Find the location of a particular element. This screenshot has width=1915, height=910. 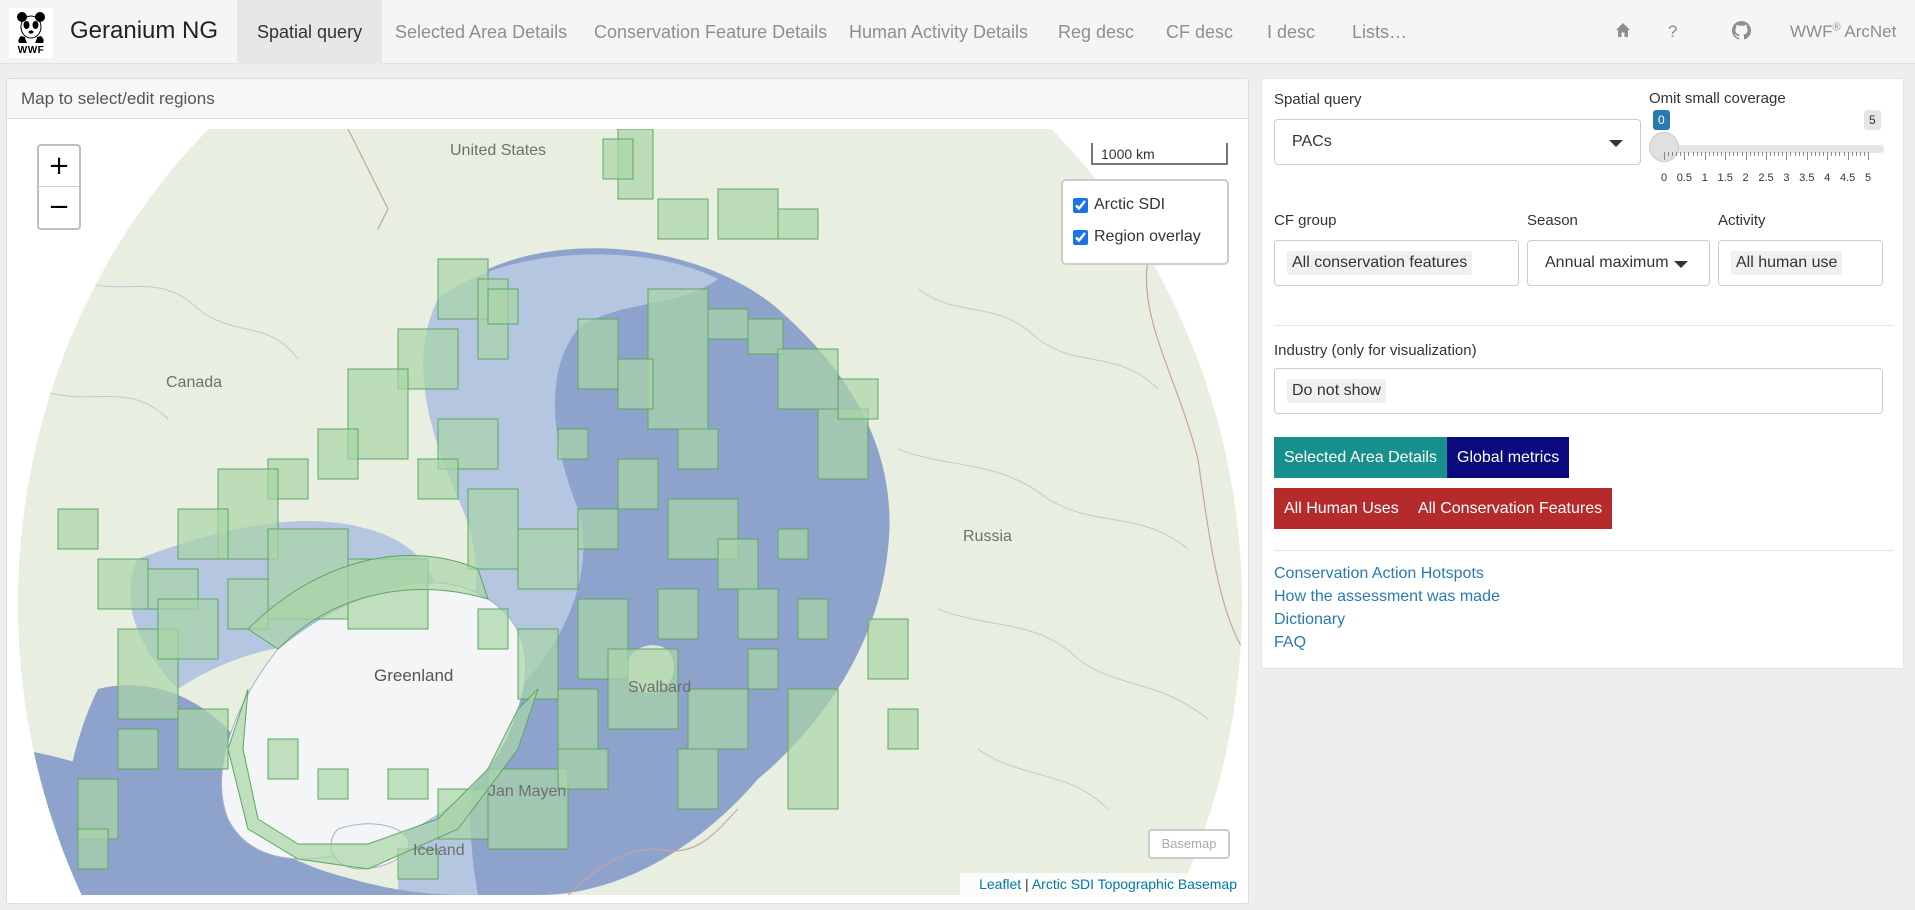

wwf-logo: WWF is located at coordinates (31, 33).